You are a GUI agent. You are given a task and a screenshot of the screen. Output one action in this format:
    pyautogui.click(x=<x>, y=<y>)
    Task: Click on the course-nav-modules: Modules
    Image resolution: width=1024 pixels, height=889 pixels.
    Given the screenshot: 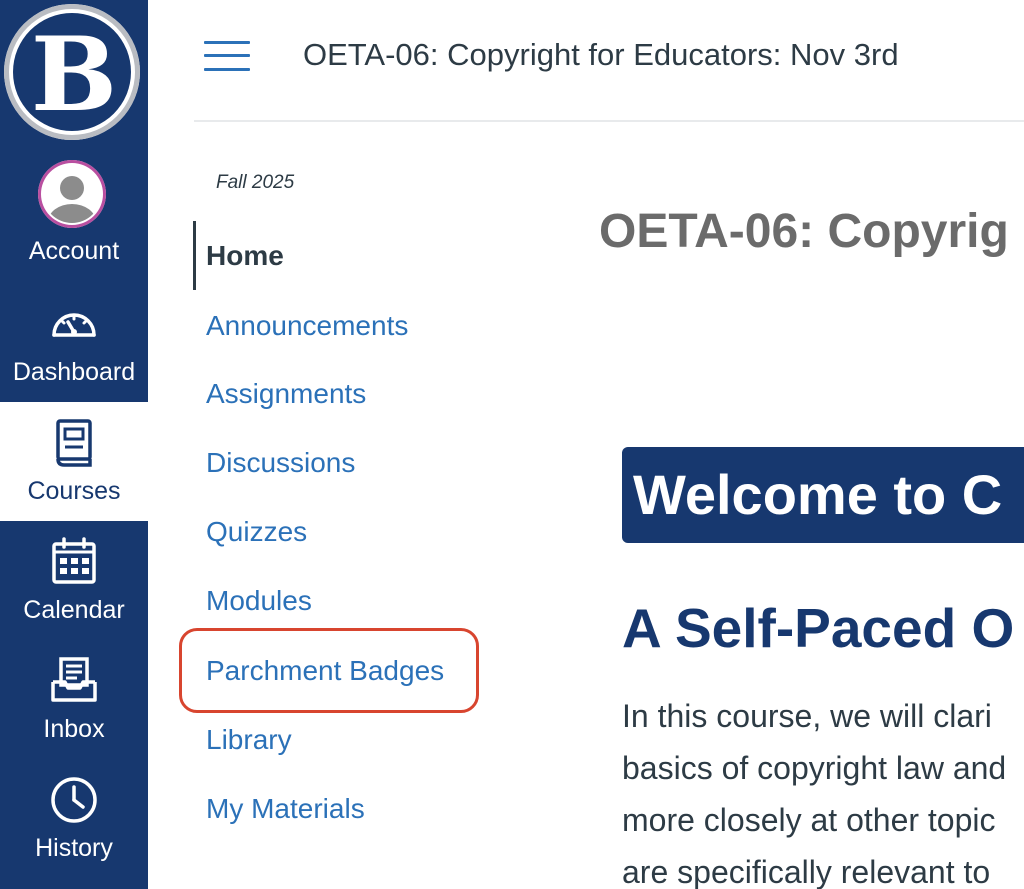 What is the action you would take?
    pyautogui.click(x=259, y=601)
    